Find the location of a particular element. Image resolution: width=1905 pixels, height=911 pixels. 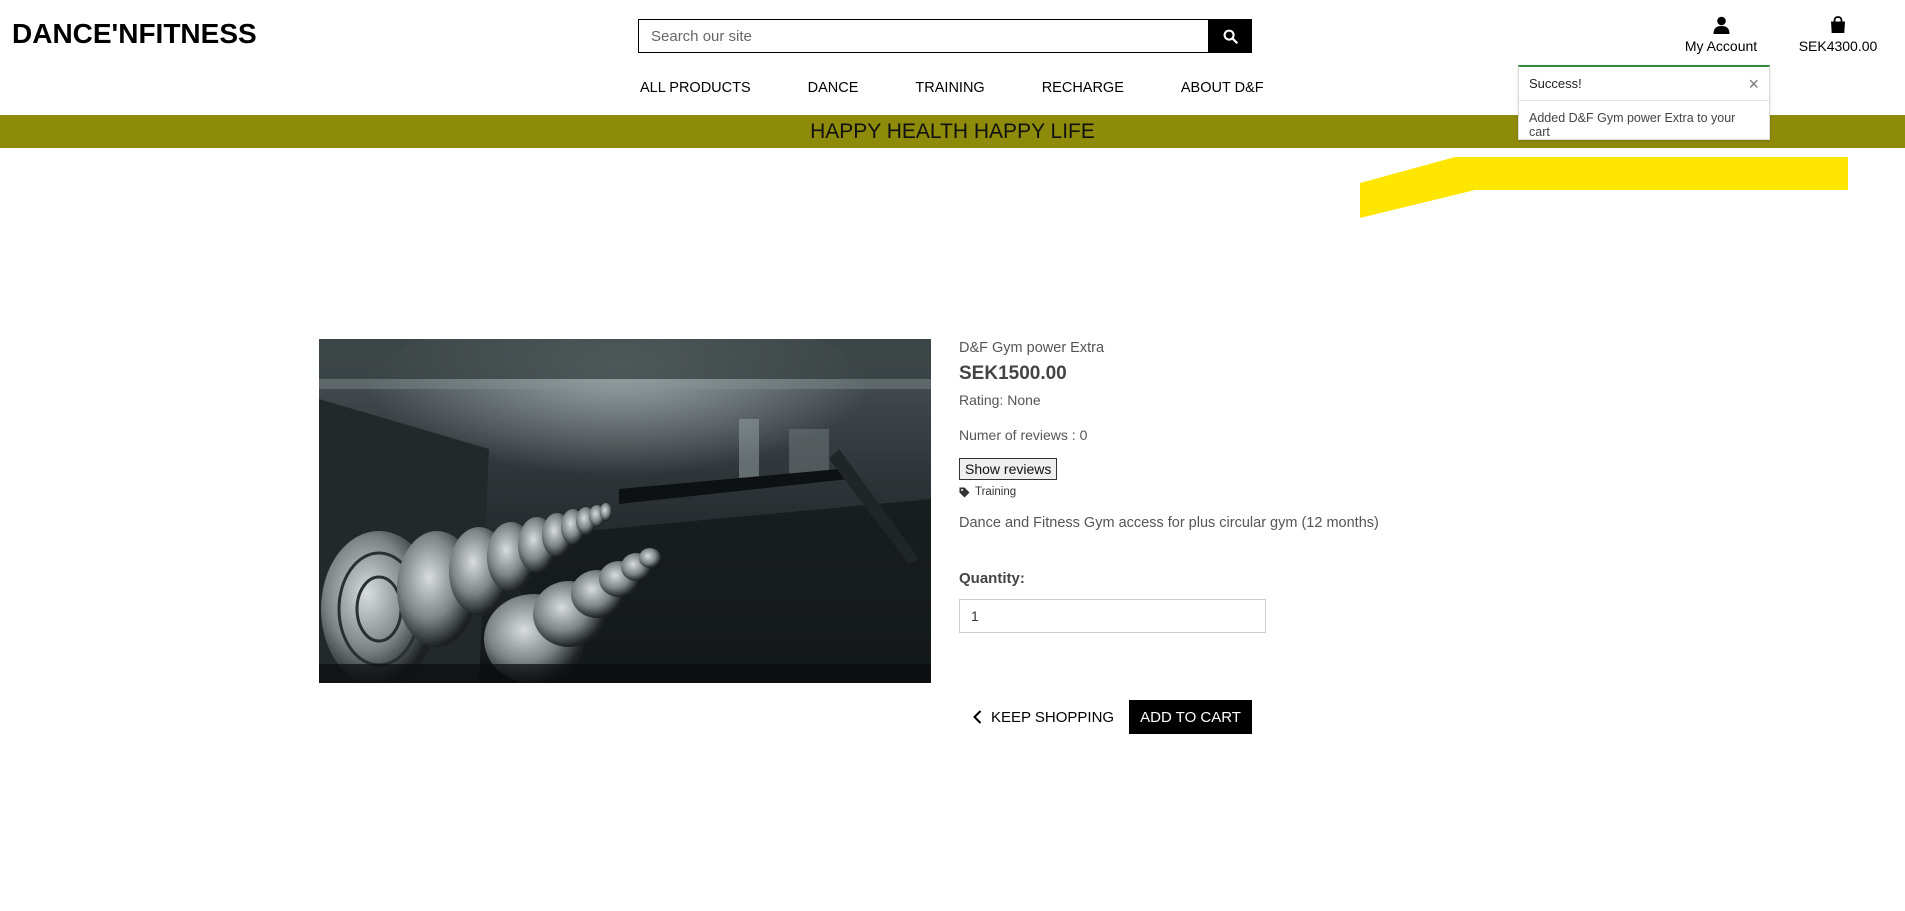

search-input is located at coordinates (923, 36).